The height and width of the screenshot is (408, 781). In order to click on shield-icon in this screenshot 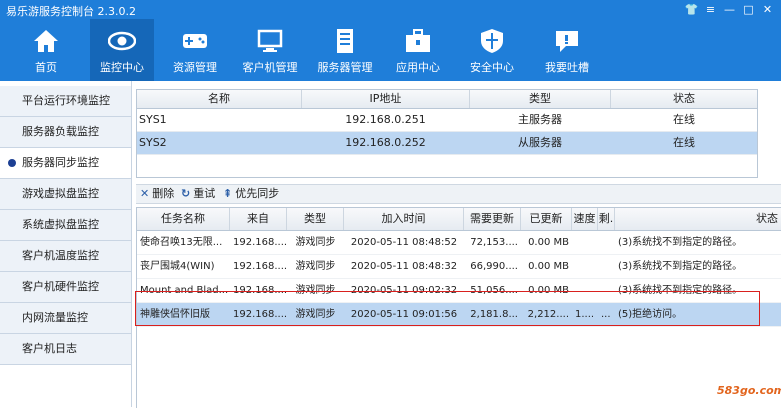, I will do `click(492, 41)`.